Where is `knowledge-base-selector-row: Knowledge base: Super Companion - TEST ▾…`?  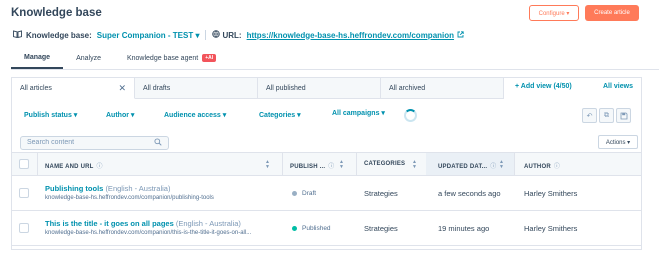 knowledge-base-selector-row: Knowledge base: Super Companion - TEST ▾… is located at coordinates (238, 35).